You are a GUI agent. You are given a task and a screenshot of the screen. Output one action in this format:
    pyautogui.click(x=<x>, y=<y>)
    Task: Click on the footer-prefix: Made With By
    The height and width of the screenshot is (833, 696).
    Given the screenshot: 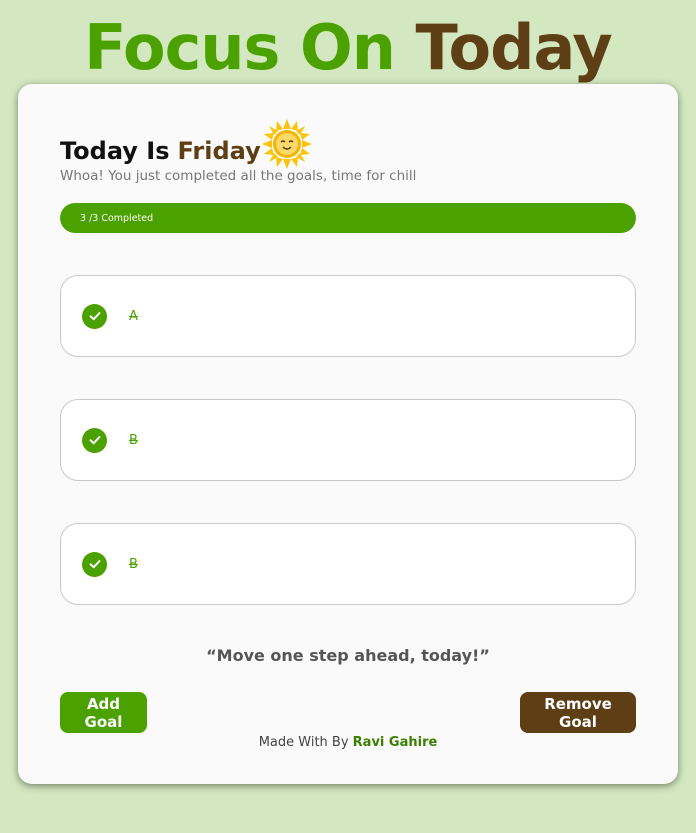 What is the action you would take?
    pyautogui.click(x=303, y=742)
    